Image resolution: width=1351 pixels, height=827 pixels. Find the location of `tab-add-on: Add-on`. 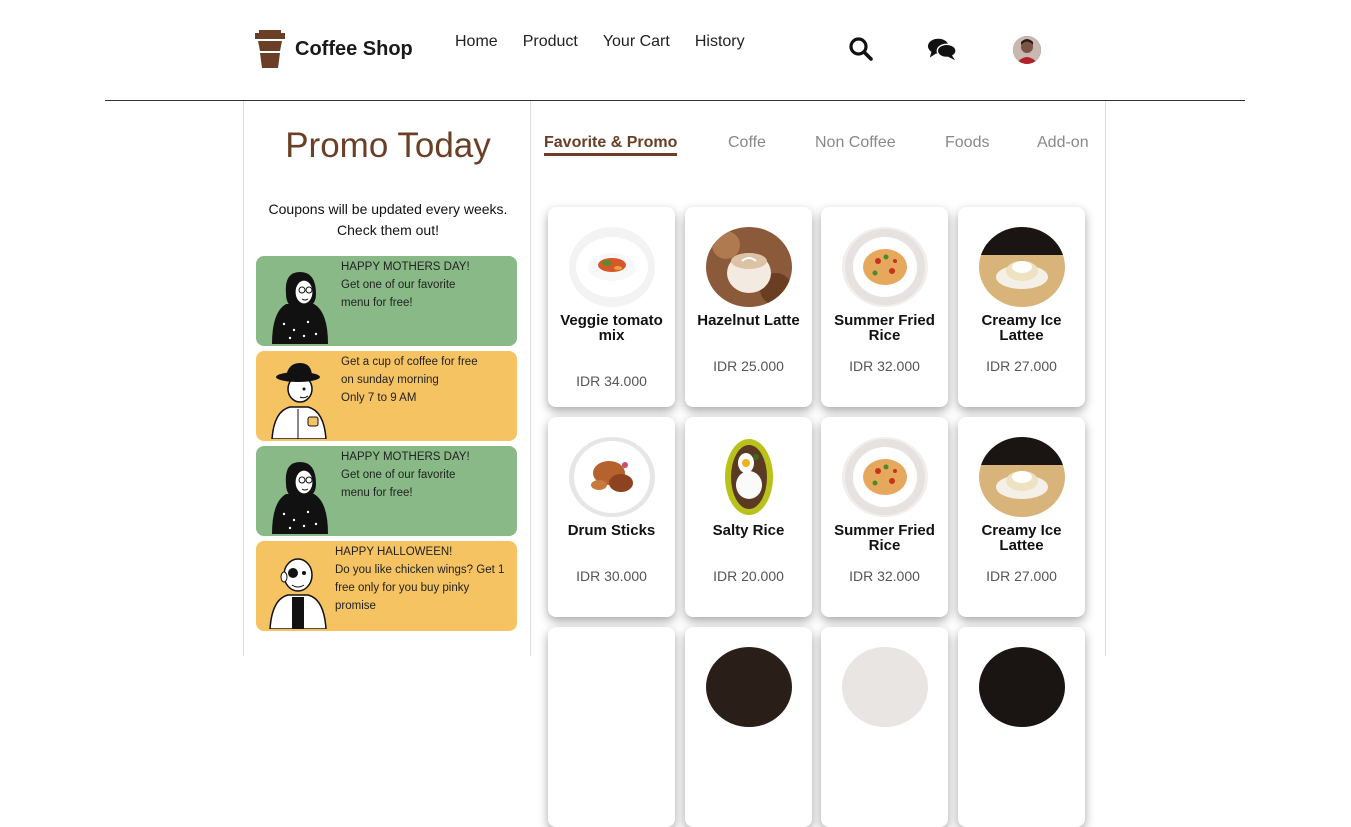

tab-add-on: Add-on is located at coordinates (1063, 143).